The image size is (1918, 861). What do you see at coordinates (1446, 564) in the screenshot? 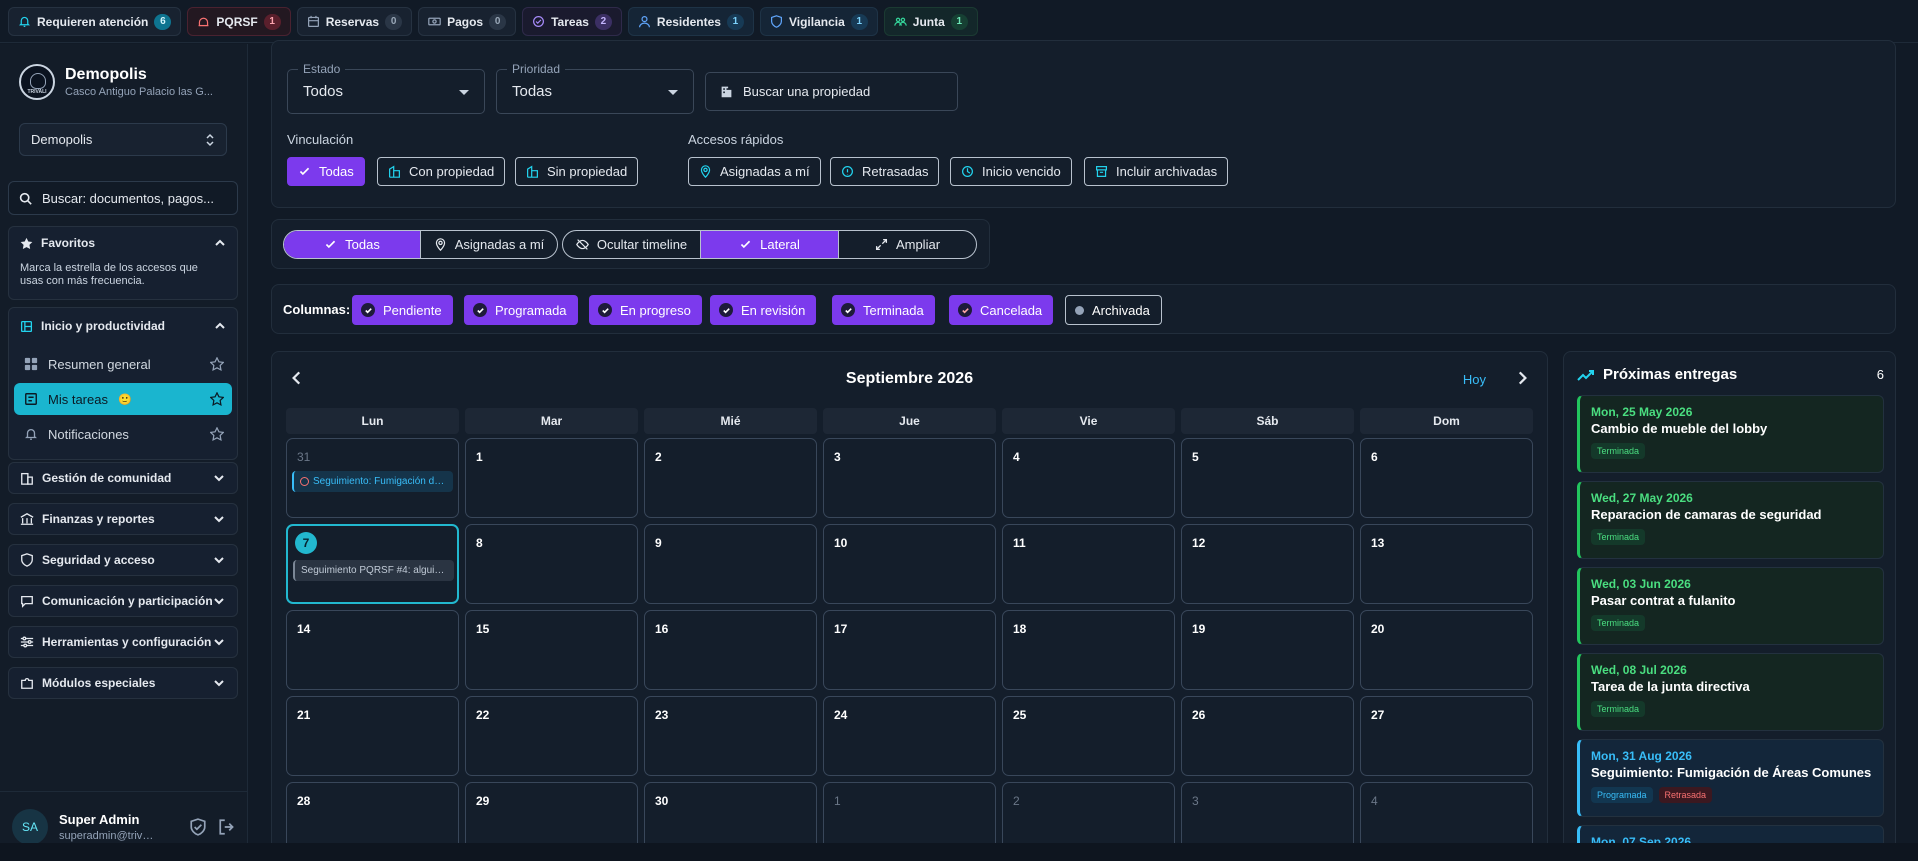
I see `day-cell: 13` at bounding box center [1446, 564].